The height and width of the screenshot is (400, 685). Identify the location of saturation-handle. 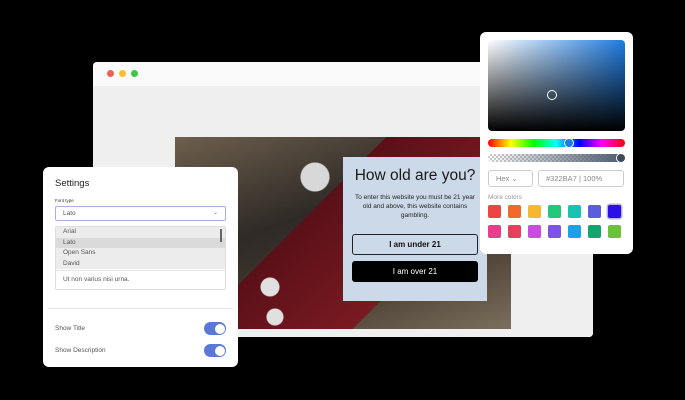
(552, 95).